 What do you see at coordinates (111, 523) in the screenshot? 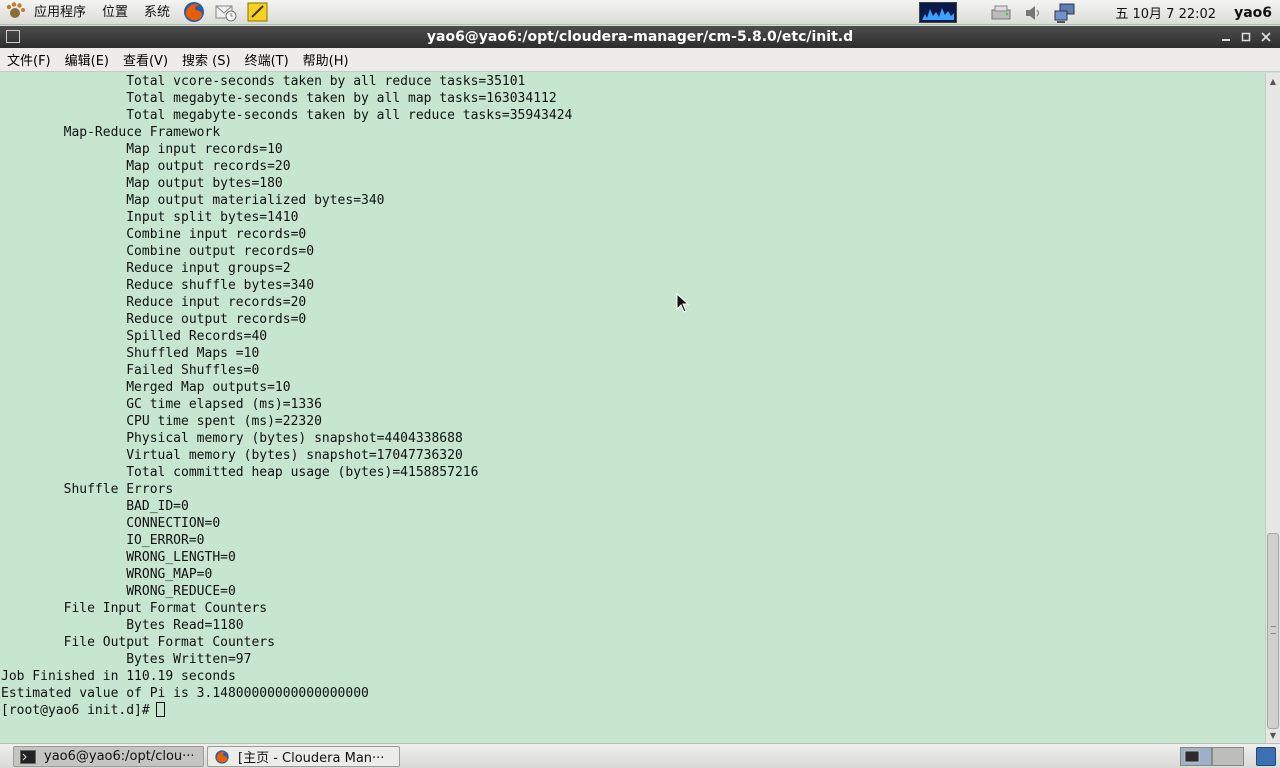
I see `terminal-line: CONNECTION=0` at bounding box center [111, 523].